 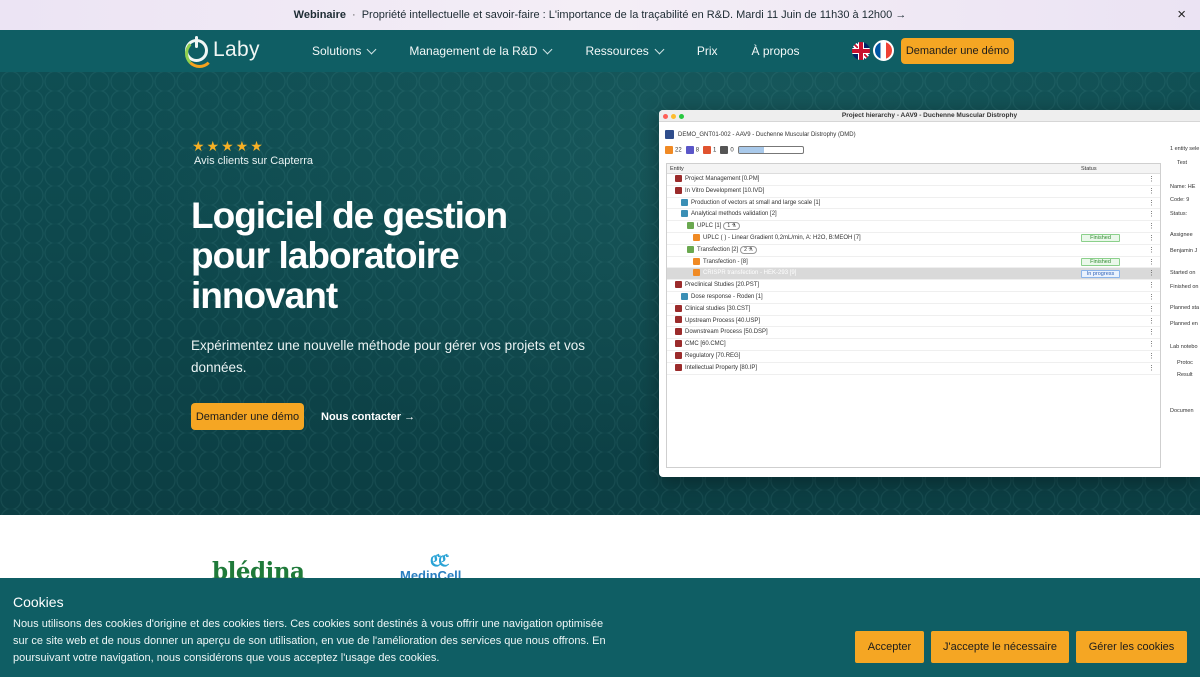 I want to click on tree-row: Analytical methods validation [2] ⋮, so click(x=913, y=215).